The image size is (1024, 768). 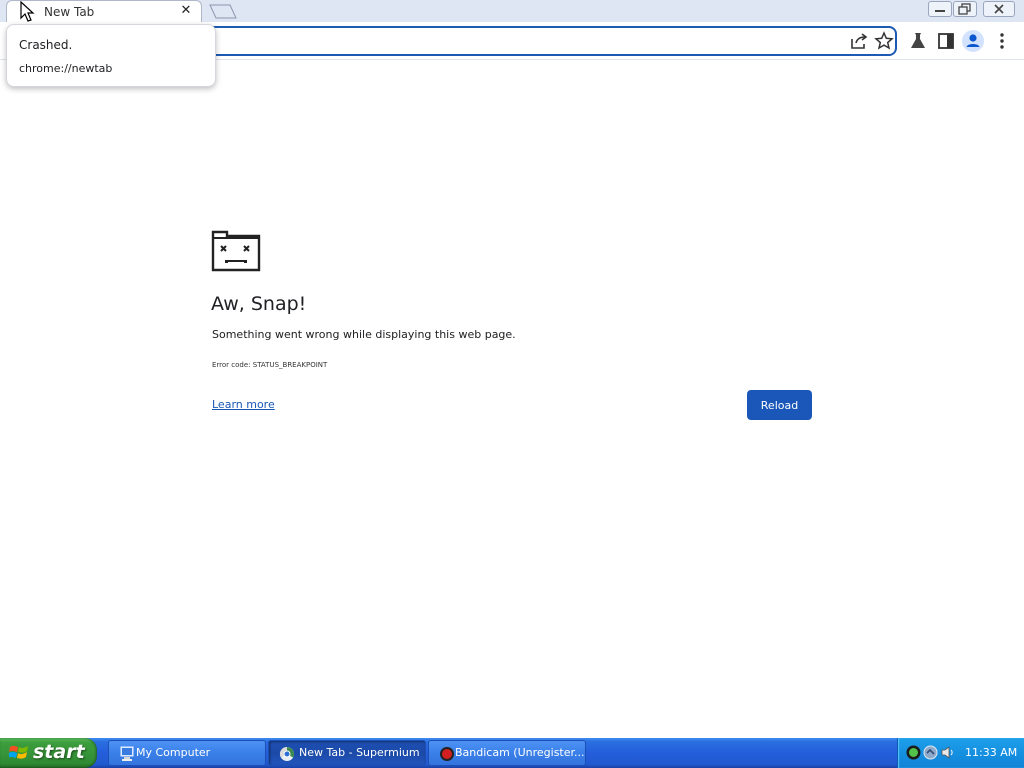 What do you see at coordinates (359, 752) in the screenshot?
I see `taskbar-item-label: New Tab - Supermium` at bounding box center [359, 752].